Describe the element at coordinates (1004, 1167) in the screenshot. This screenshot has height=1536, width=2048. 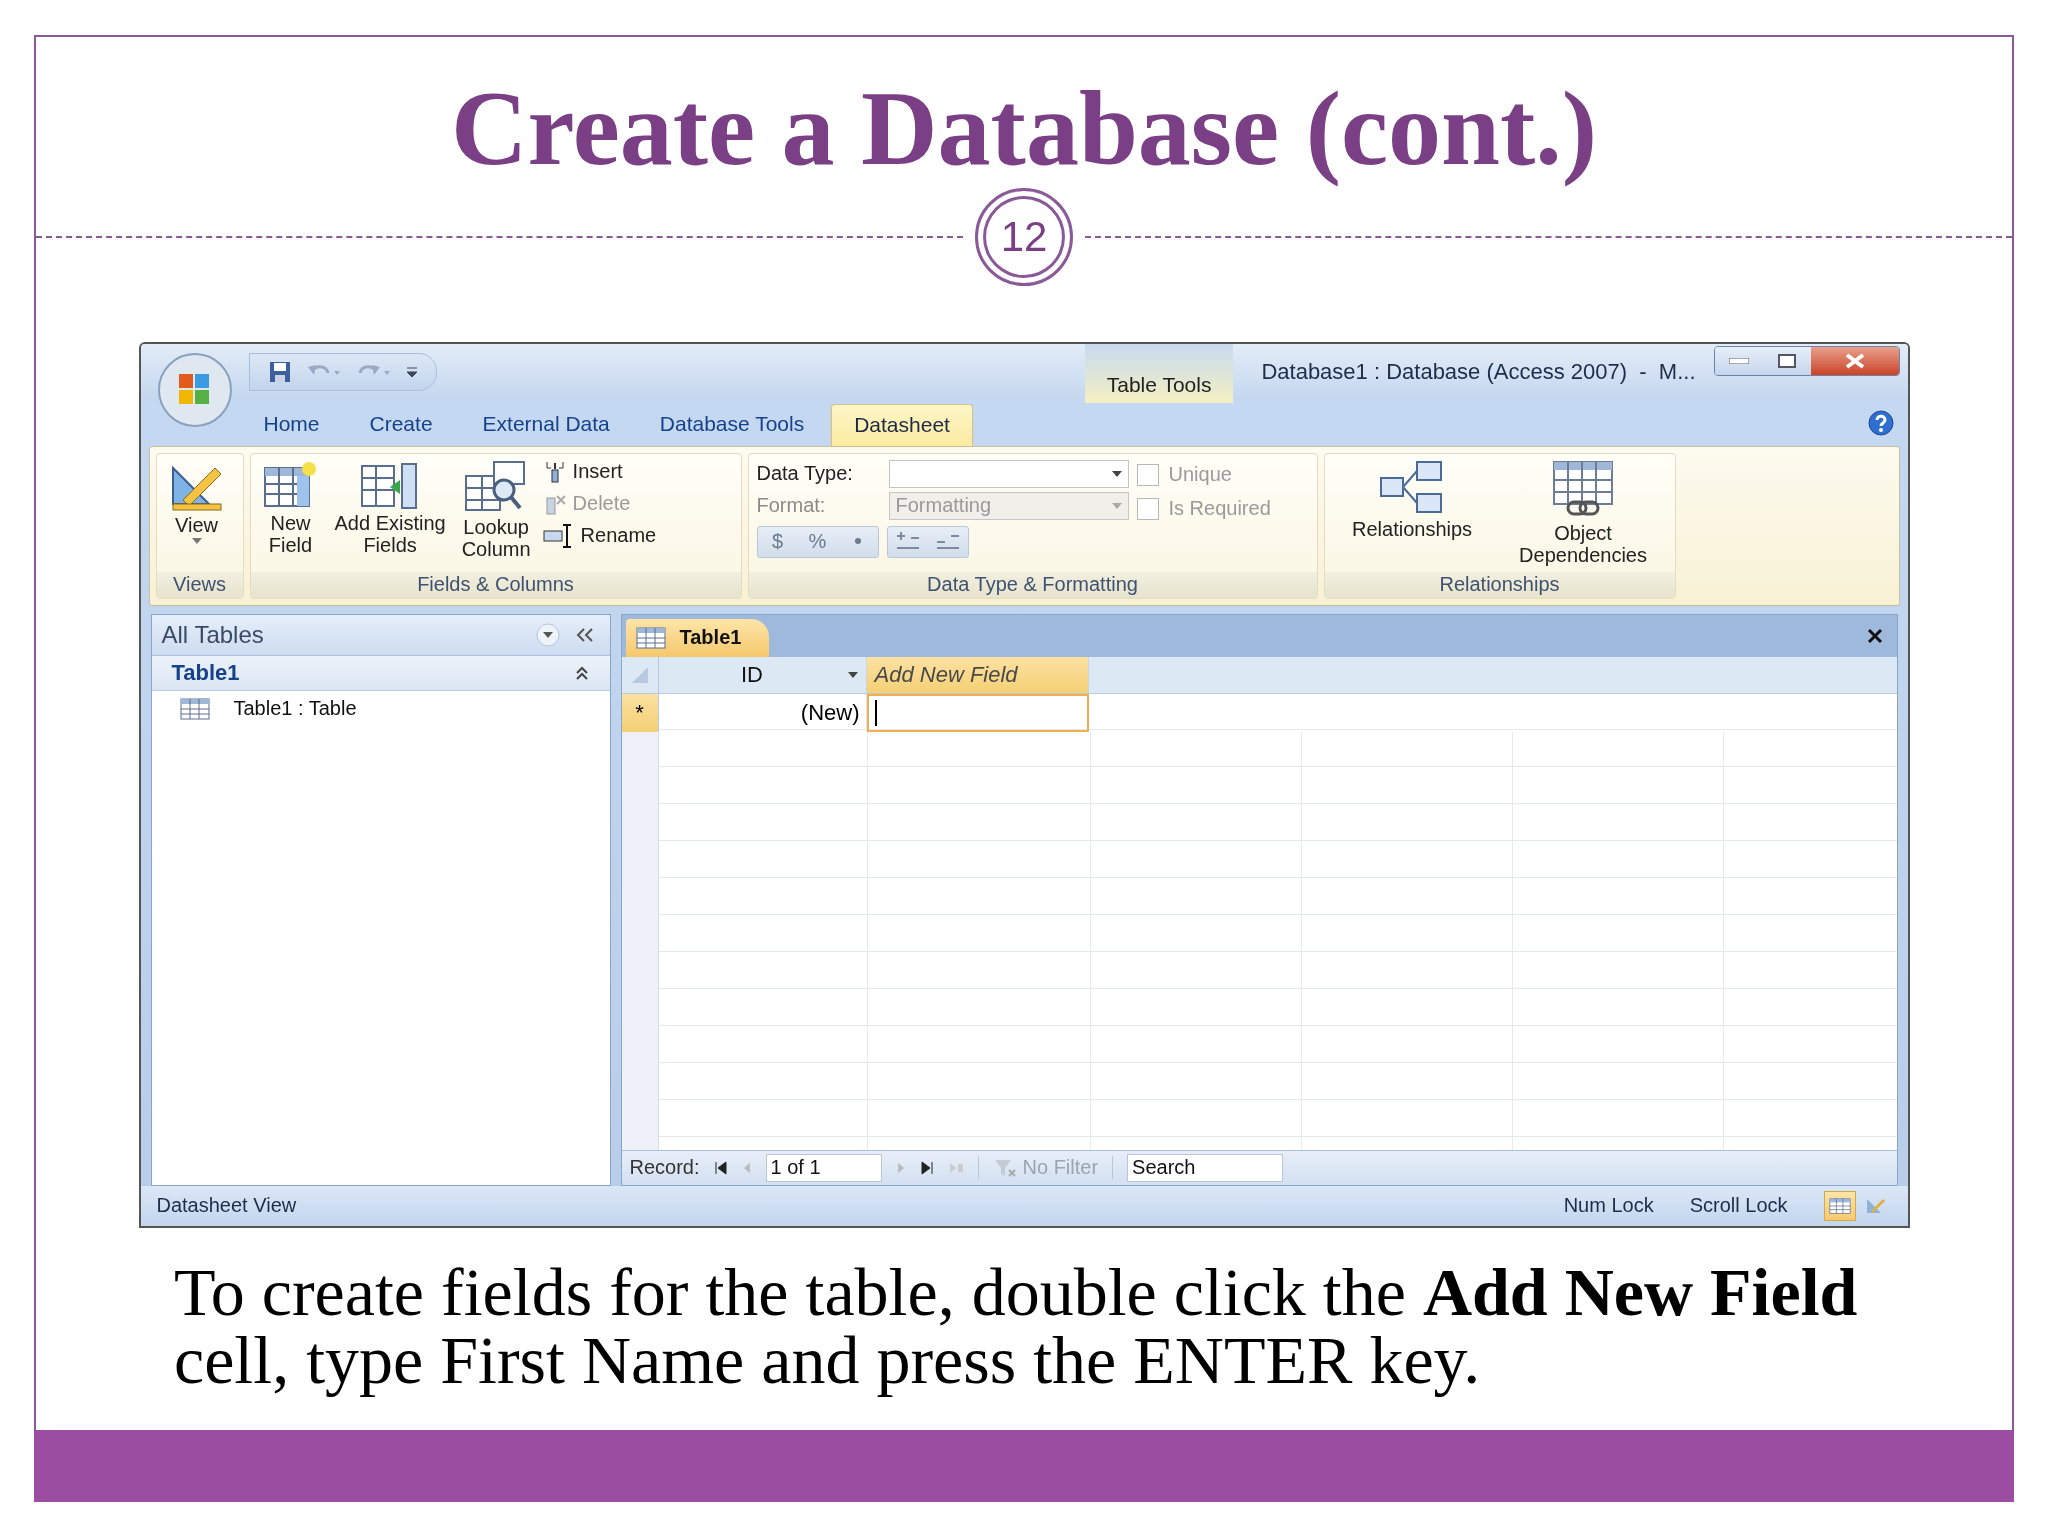
I see `funnel-icon` at that location.